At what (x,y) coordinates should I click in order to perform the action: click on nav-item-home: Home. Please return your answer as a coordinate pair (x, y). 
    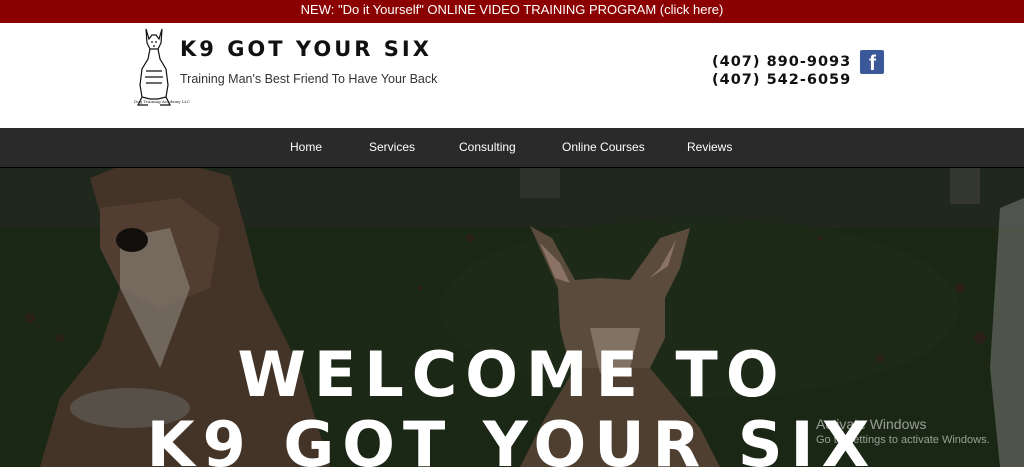
    Looking at the image, I should click on (306, 147).